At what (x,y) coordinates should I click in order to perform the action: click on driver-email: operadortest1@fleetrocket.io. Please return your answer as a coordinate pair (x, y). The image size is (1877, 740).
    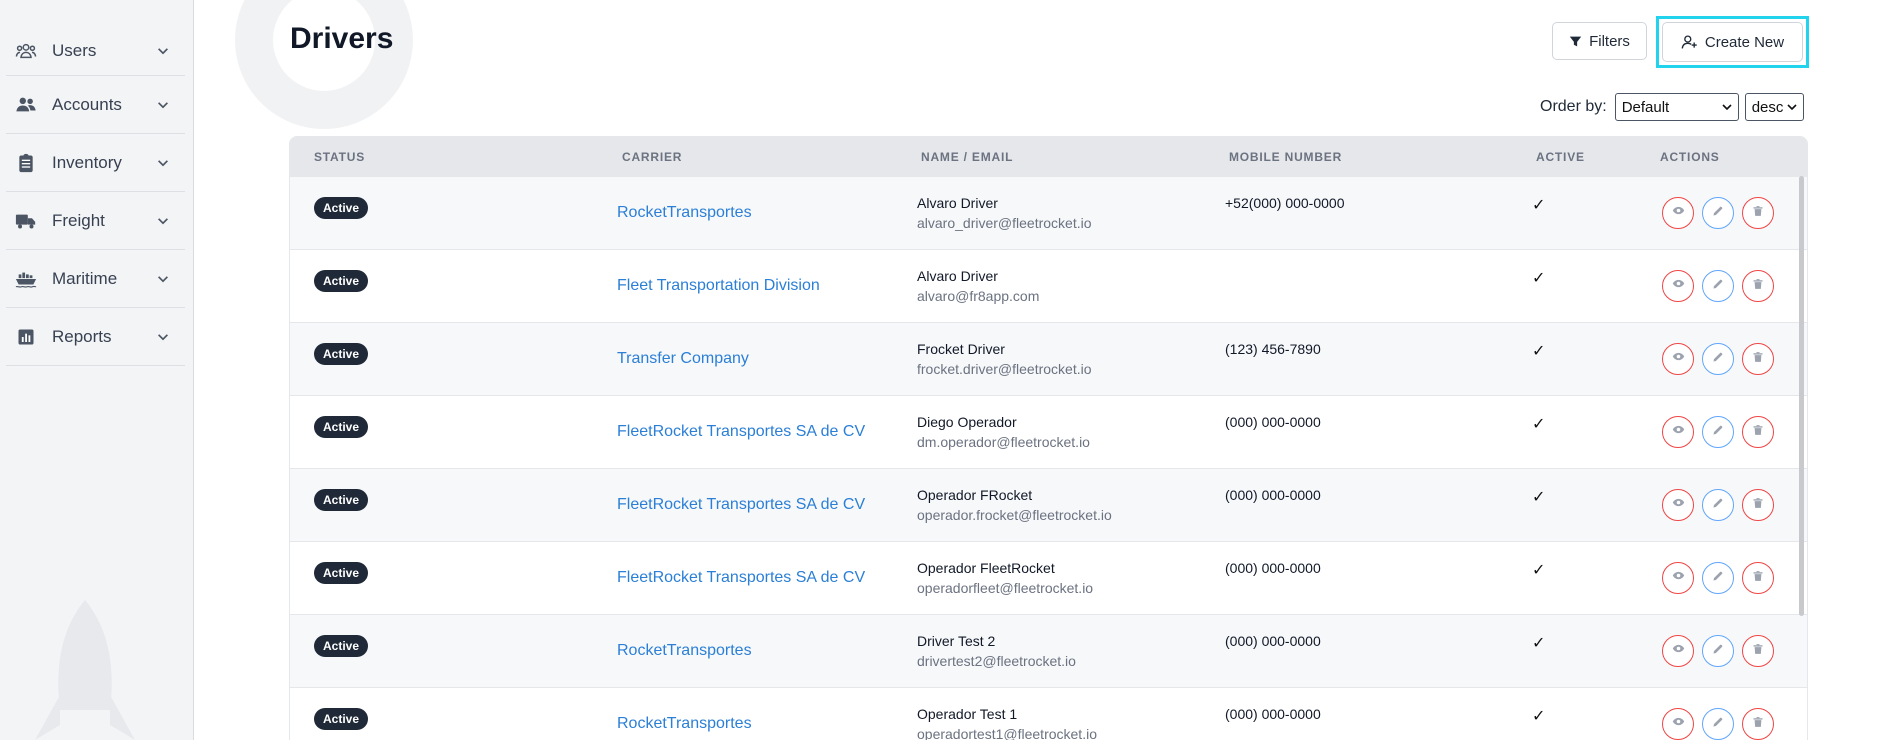
    Looking at the image, I should click on (1007, 733).